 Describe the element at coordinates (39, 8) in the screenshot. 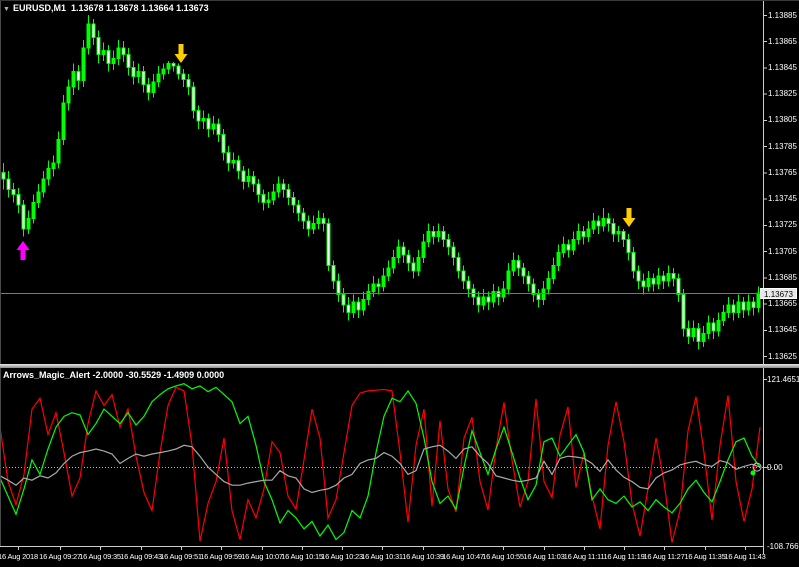

I see `symbol-period-label: EURUSD,M1` at that location.